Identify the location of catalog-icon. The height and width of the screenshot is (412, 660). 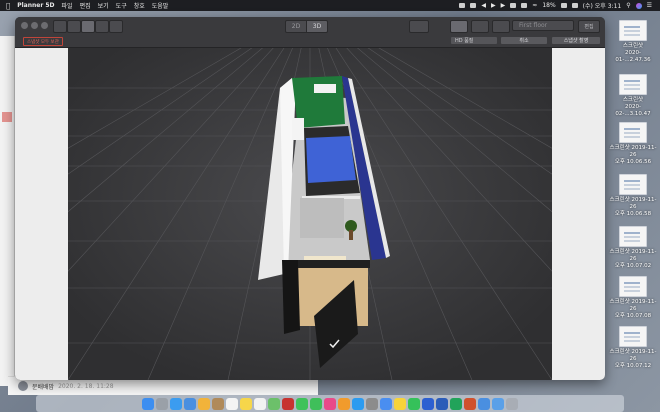
(88, 26).